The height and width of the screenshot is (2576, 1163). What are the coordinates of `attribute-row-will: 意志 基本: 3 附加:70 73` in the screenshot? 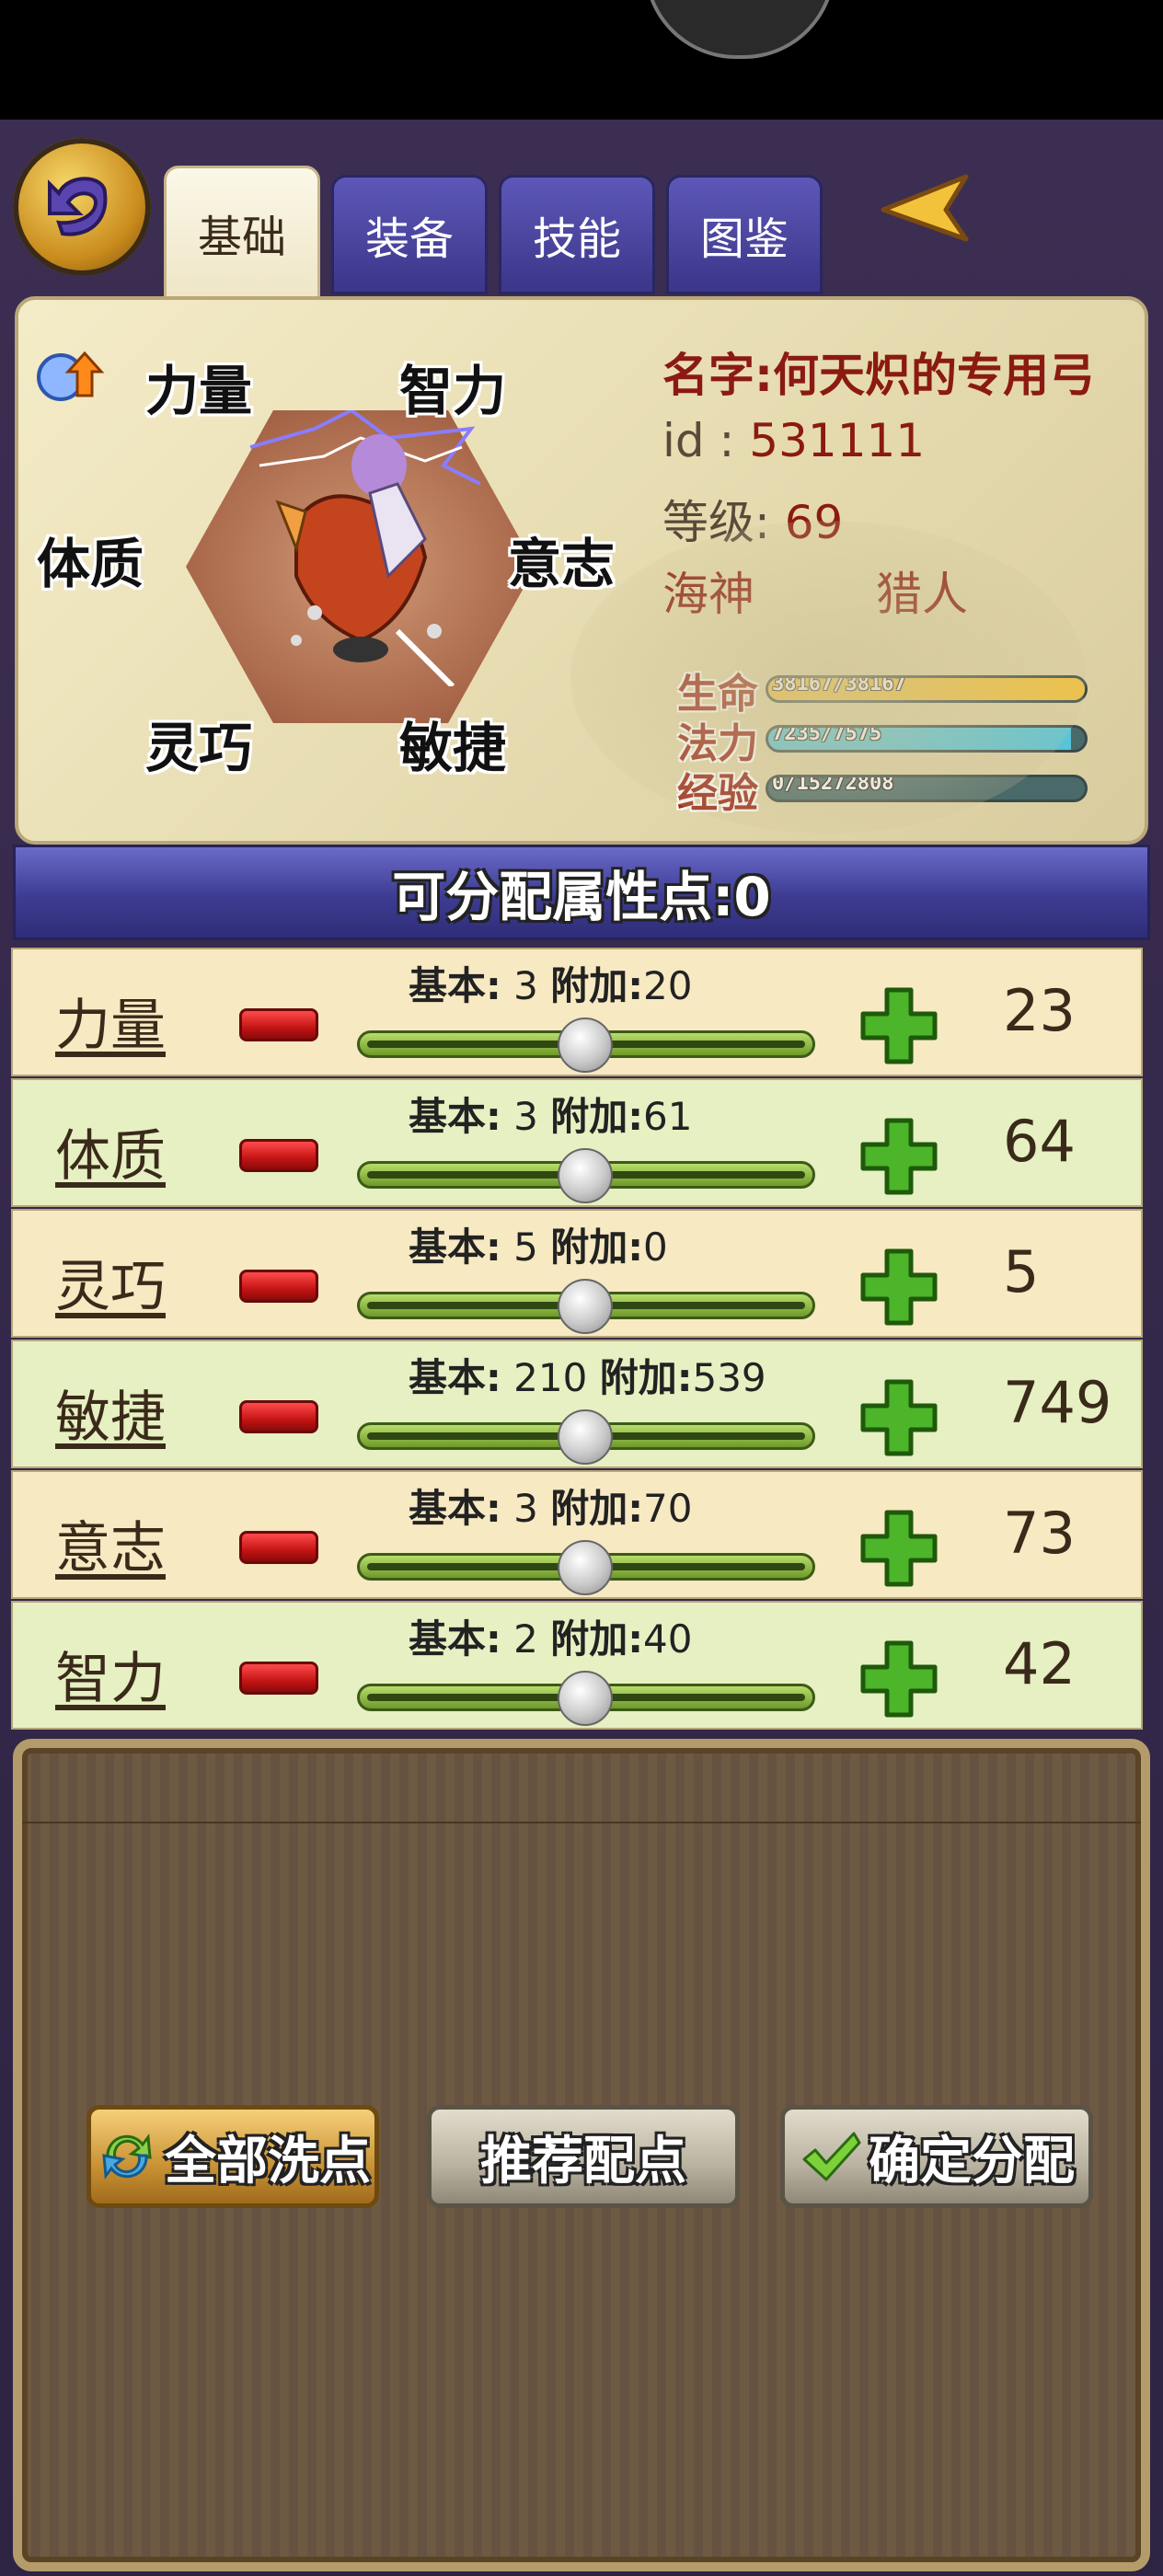 It's located at (577, 1534).